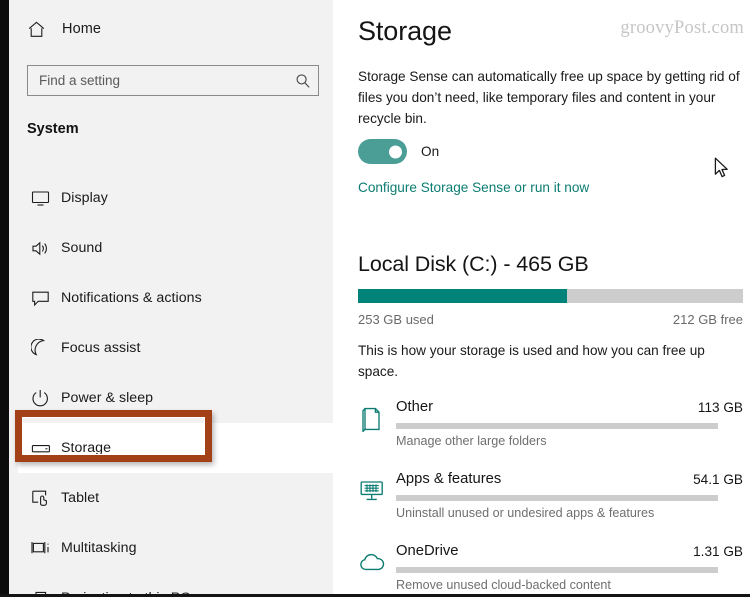 Image resolution: width=750 pixels, height=597 pixels. What do you see at coordinates (430, 151) in the screenshot?
I see `storage-sense-toggle-state: On` at bounding box center [430, 151].